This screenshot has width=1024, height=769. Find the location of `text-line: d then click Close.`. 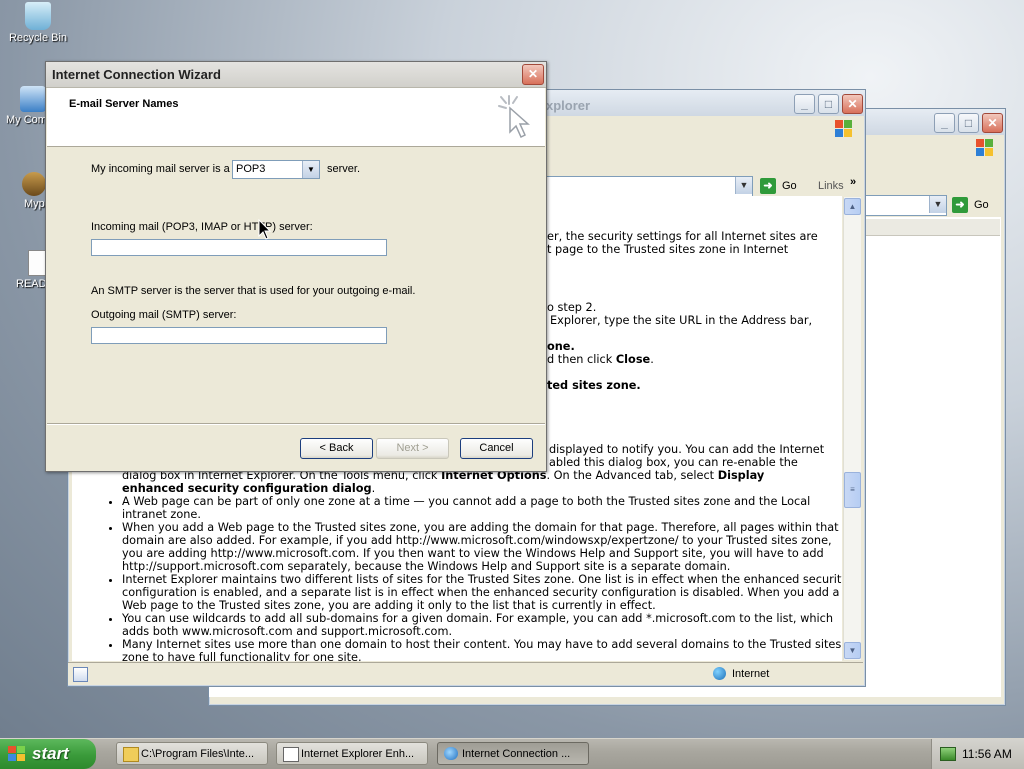

text-line: d then click Close. is located at coordinates (600, 359).